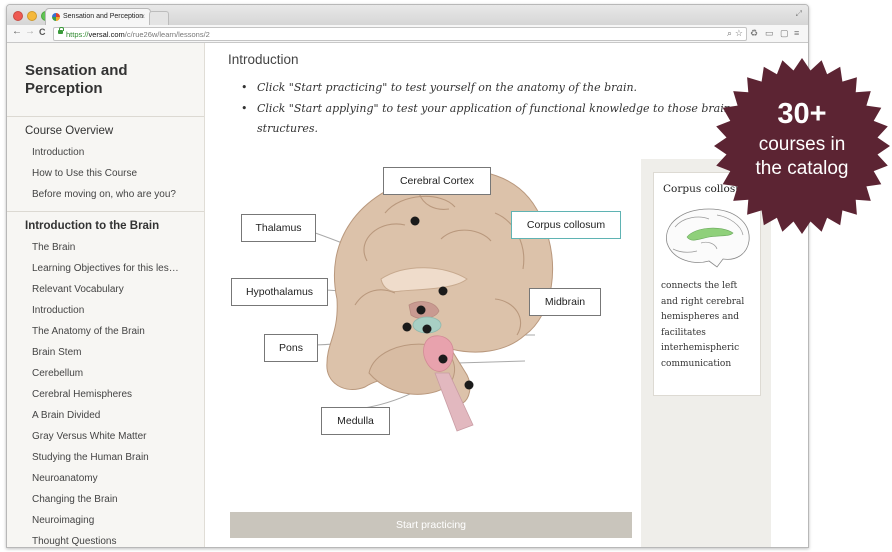 The height and width of the screenshot is (552, 892). I want to click on sidebar-item: The Anatomy of the Brain, so click(88, 331).